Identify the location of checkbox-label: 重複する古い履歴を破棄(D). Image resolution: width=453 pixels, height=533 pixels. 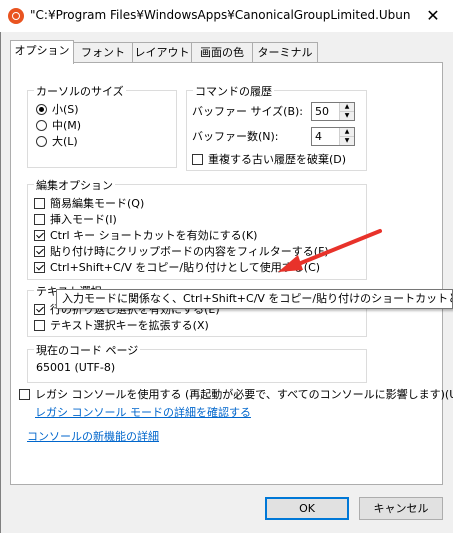
(277, 159).